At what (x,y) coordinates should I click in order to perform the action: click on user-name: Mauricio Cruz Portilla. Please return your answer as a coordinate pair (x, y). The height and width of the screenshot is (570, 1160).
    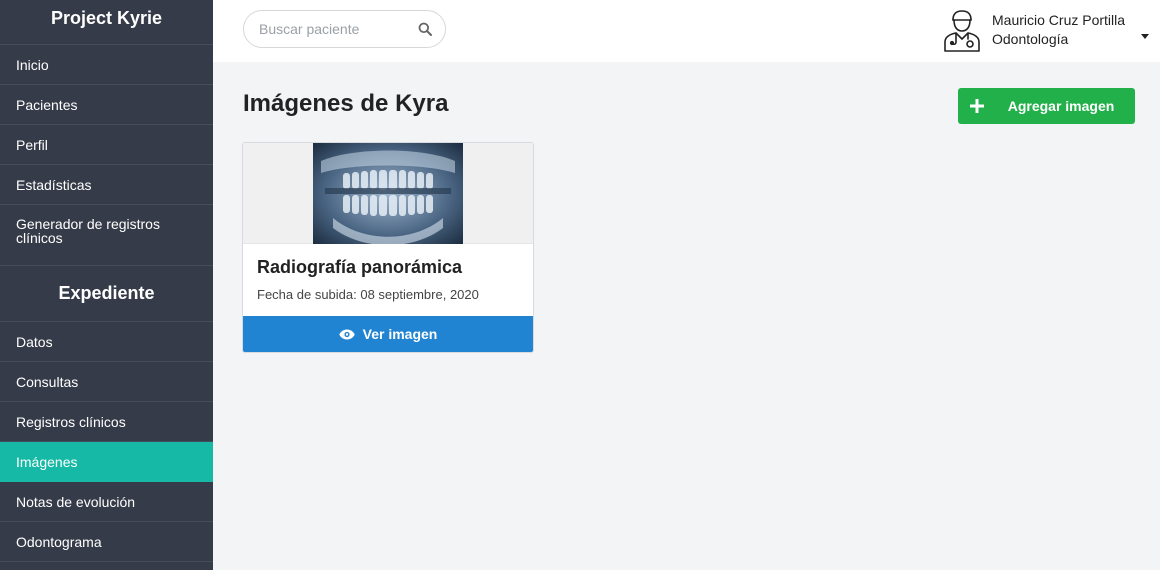
    Looking at the image, I should click on (1059, 20).